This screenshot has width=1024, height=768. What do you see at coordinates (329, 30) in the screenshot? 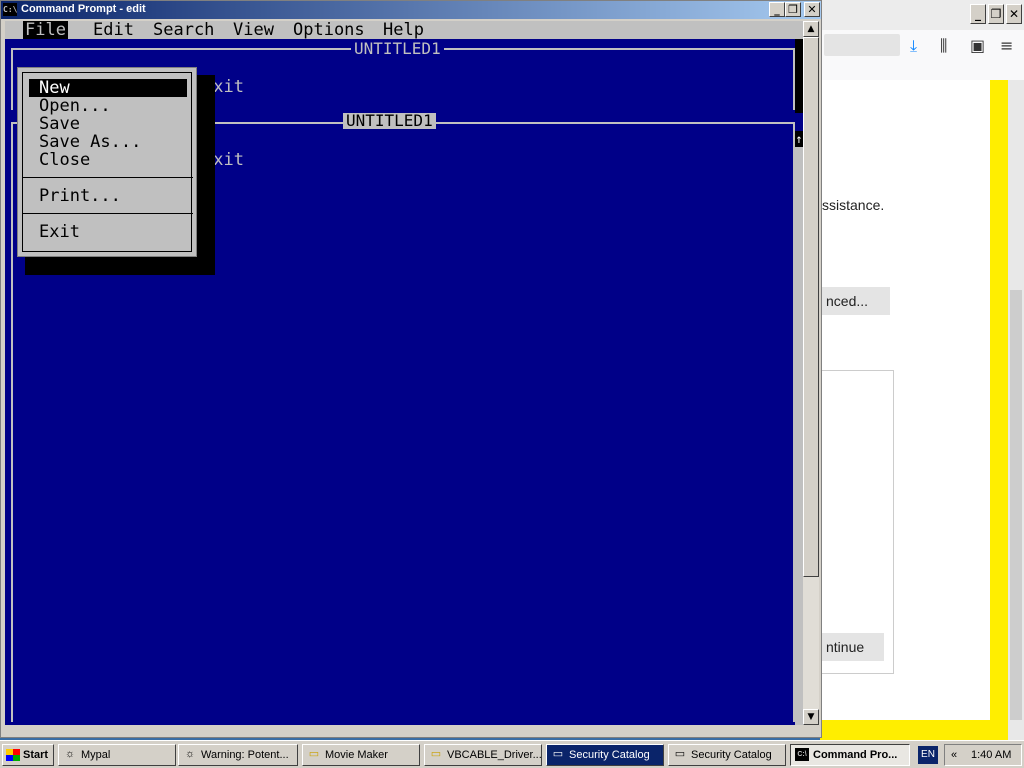
I see `menu-options: Options` at bounding box center [329, 30].